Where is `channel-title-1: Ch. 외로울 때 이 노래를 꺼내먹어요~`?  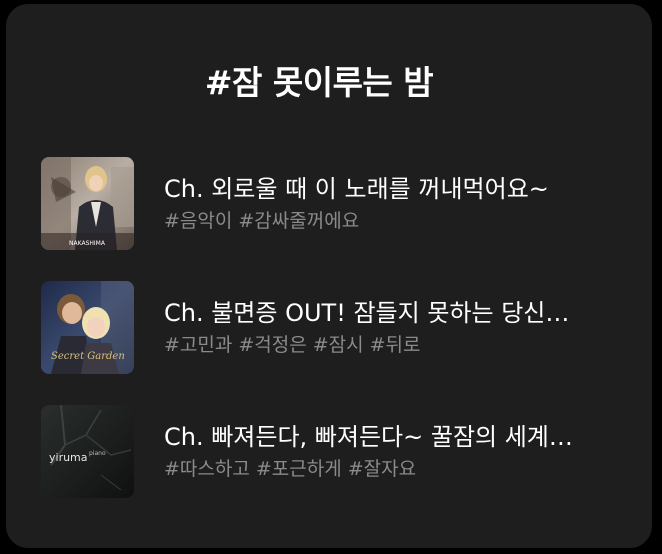
channel-title-1: Ch. 외로울 때 이 노래를 꺼내먹어요~ is located at coordinates (394, 189).